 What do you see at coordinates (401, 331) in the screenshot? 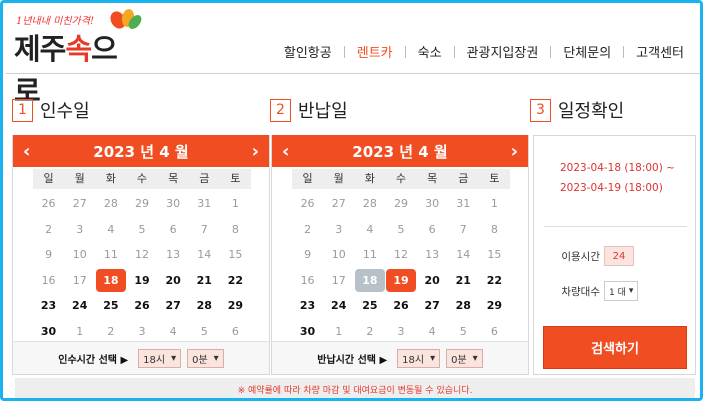
I see `day-number: 3` at bounding box center [401, 331].